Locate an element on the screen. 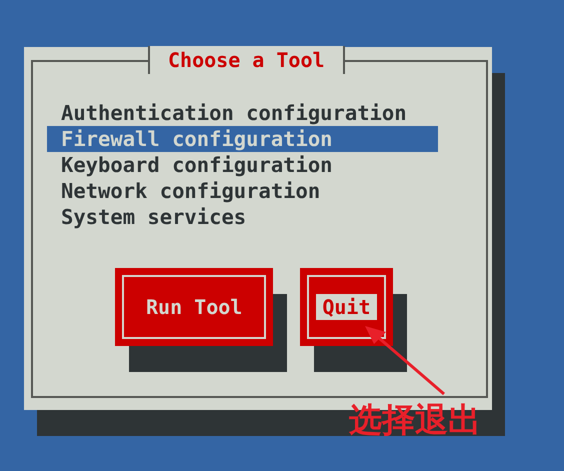  menu-item: System services is located at coordinates (242, 217).